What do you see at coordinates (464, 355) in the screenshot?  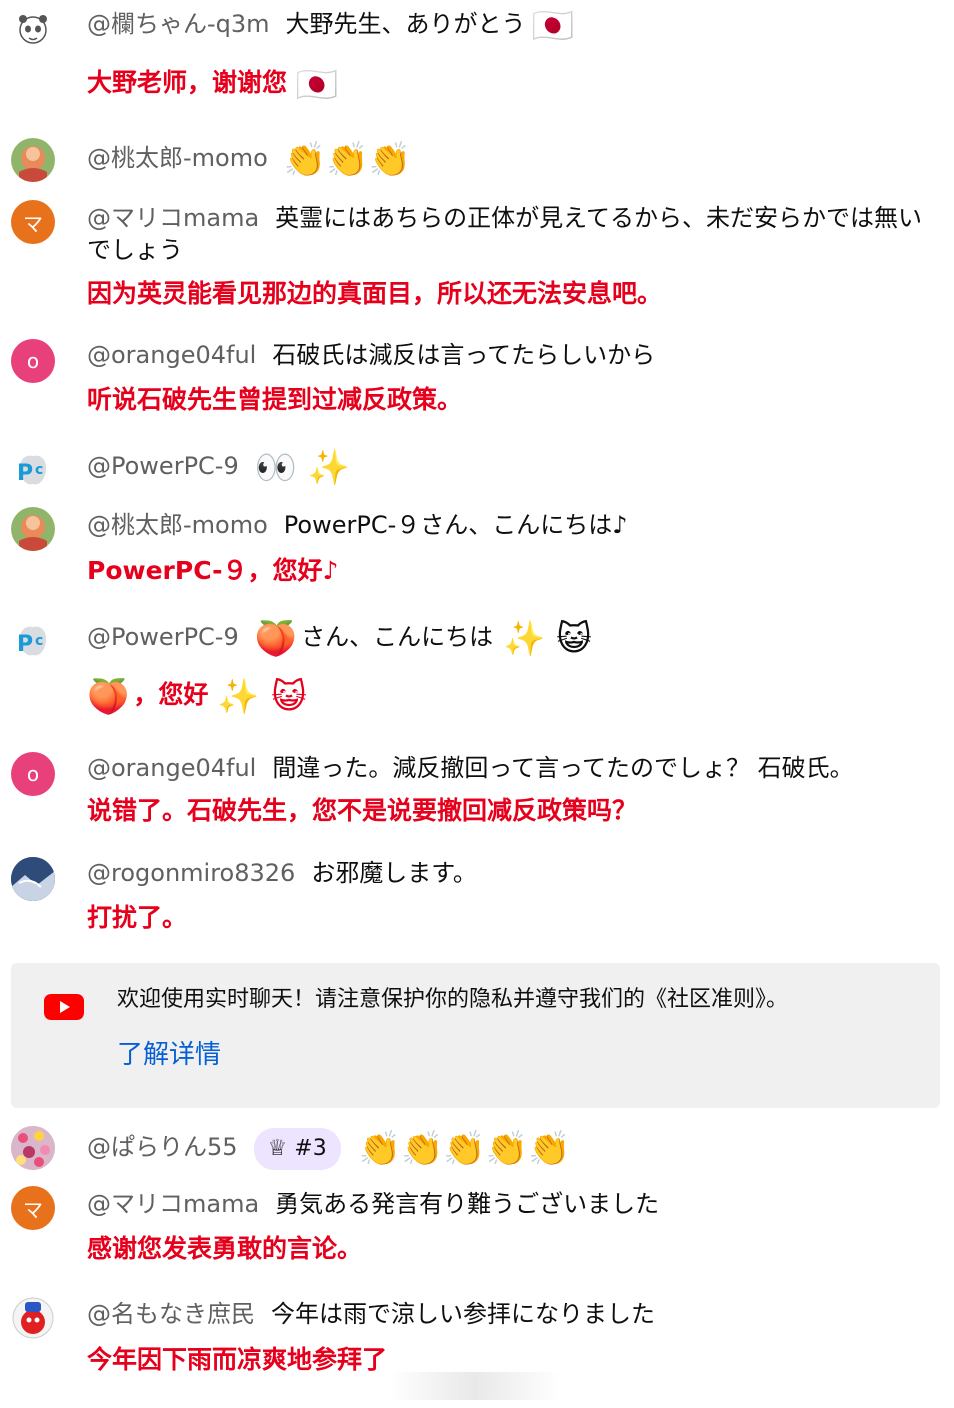 I see `message-text: 石破氏は減反は言ってたらしいから` at bounding box center [464, 355].